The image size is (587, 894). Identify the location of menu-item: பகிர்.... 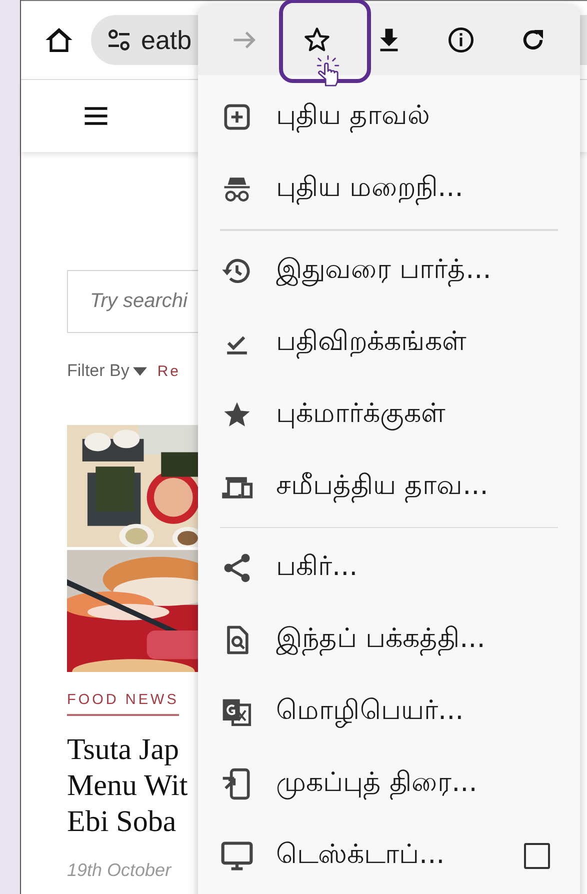
(389, 568).